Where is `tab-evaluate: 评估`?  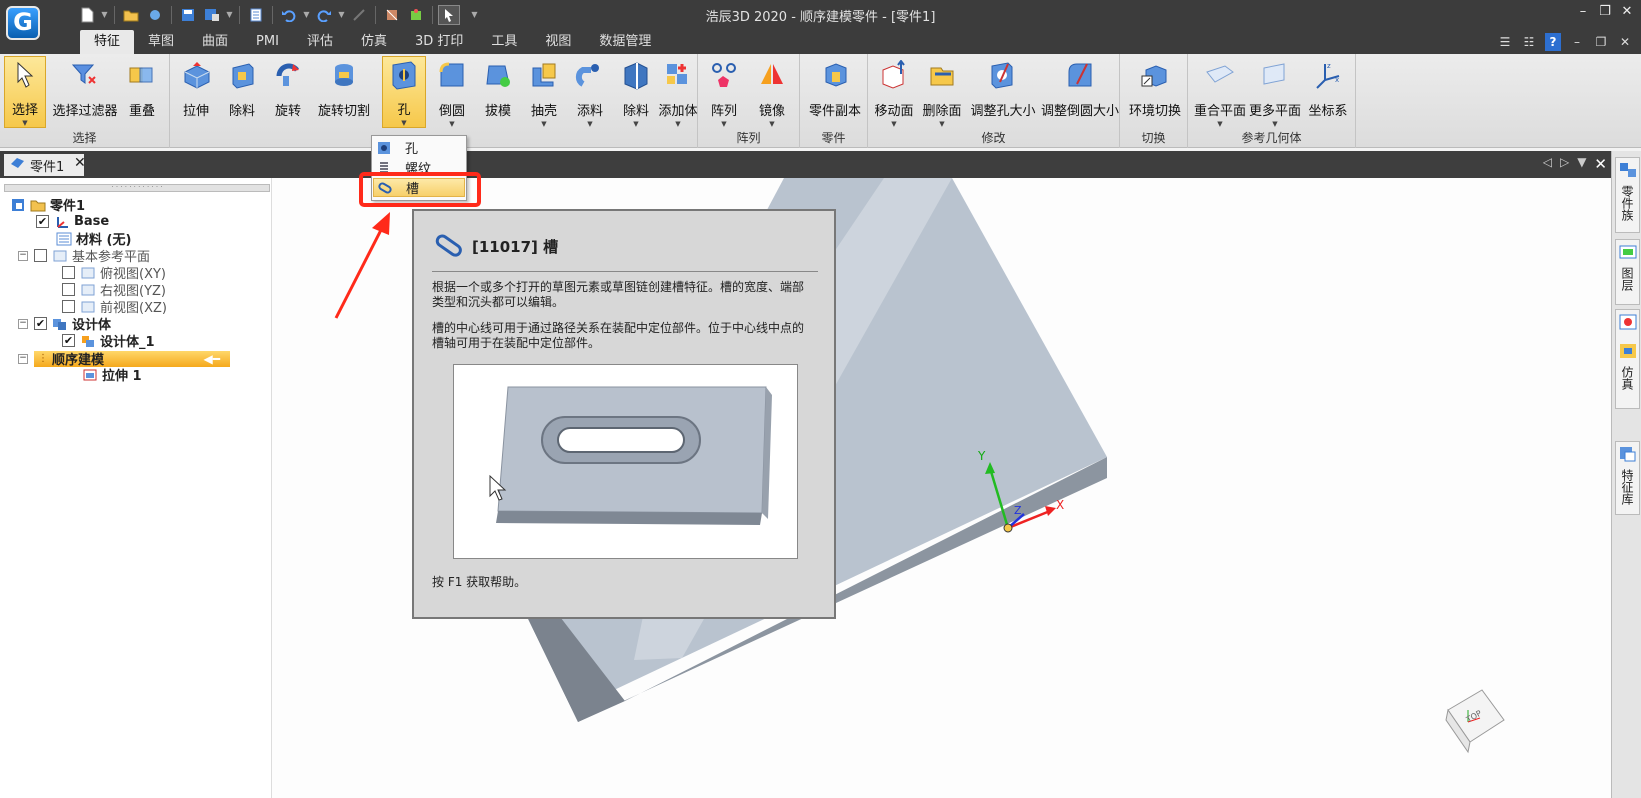
tab-evaluate: 评估 is located at coordinates (320, 42).